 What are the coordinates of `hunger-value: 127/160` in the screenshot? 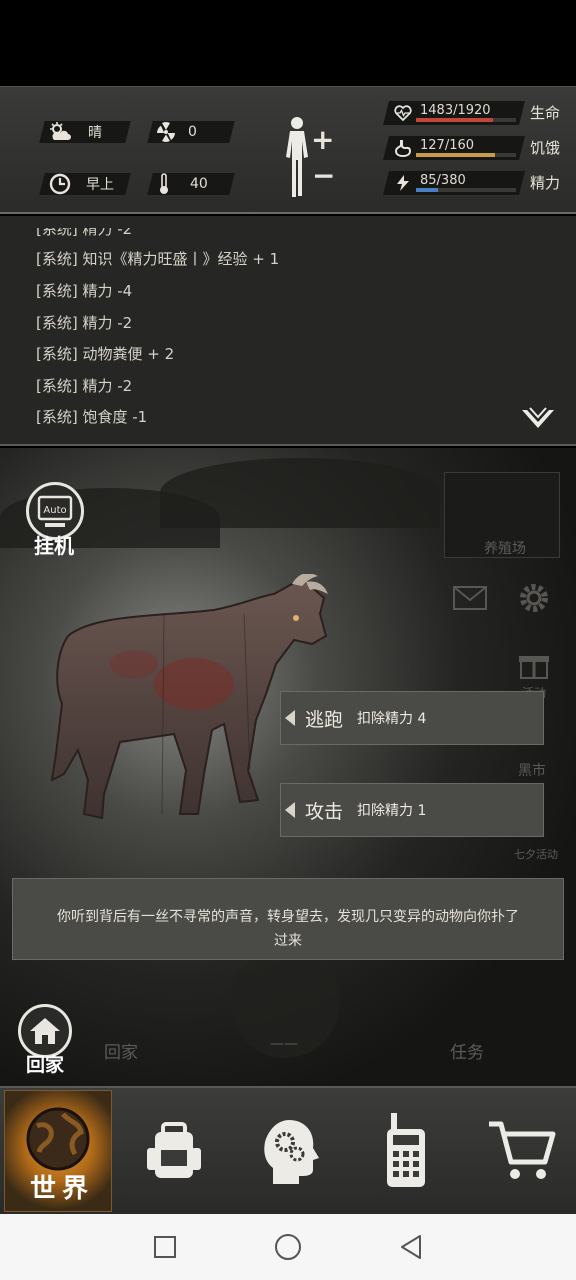 It's located at (447, 145).